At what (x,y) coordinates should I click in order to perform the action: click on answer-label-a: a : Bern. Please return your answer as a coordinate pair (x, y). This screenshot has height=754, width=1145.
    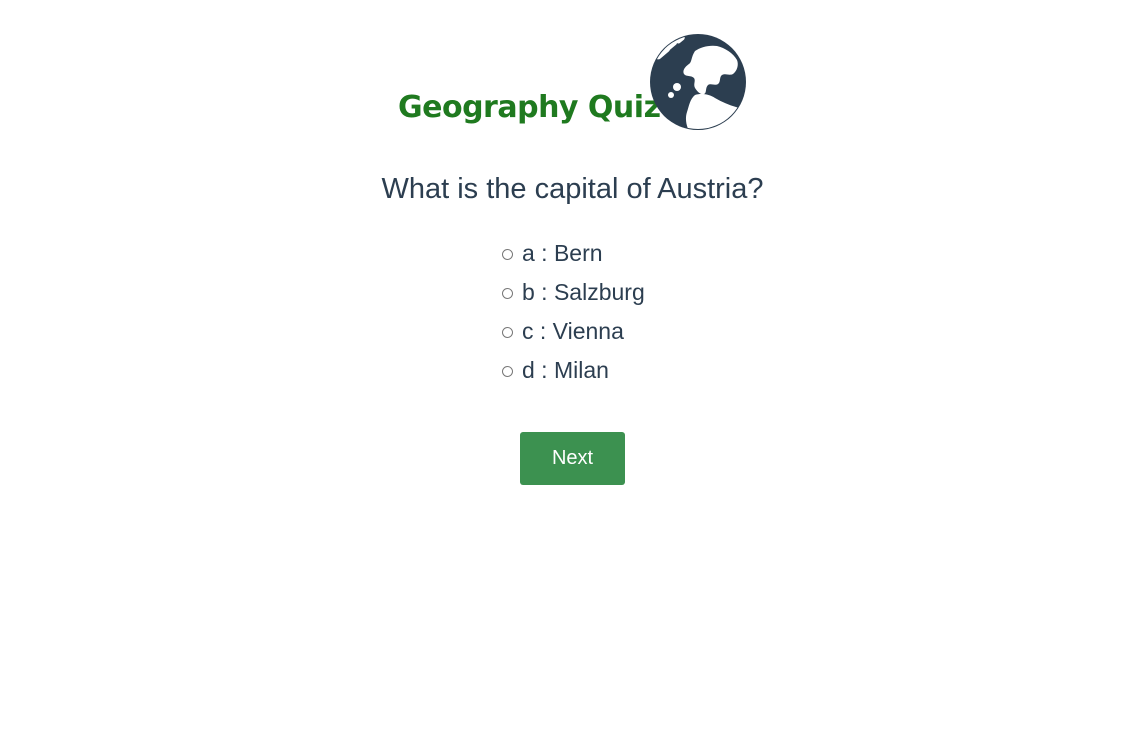
    Looking at the image, I should click on (562, 253).